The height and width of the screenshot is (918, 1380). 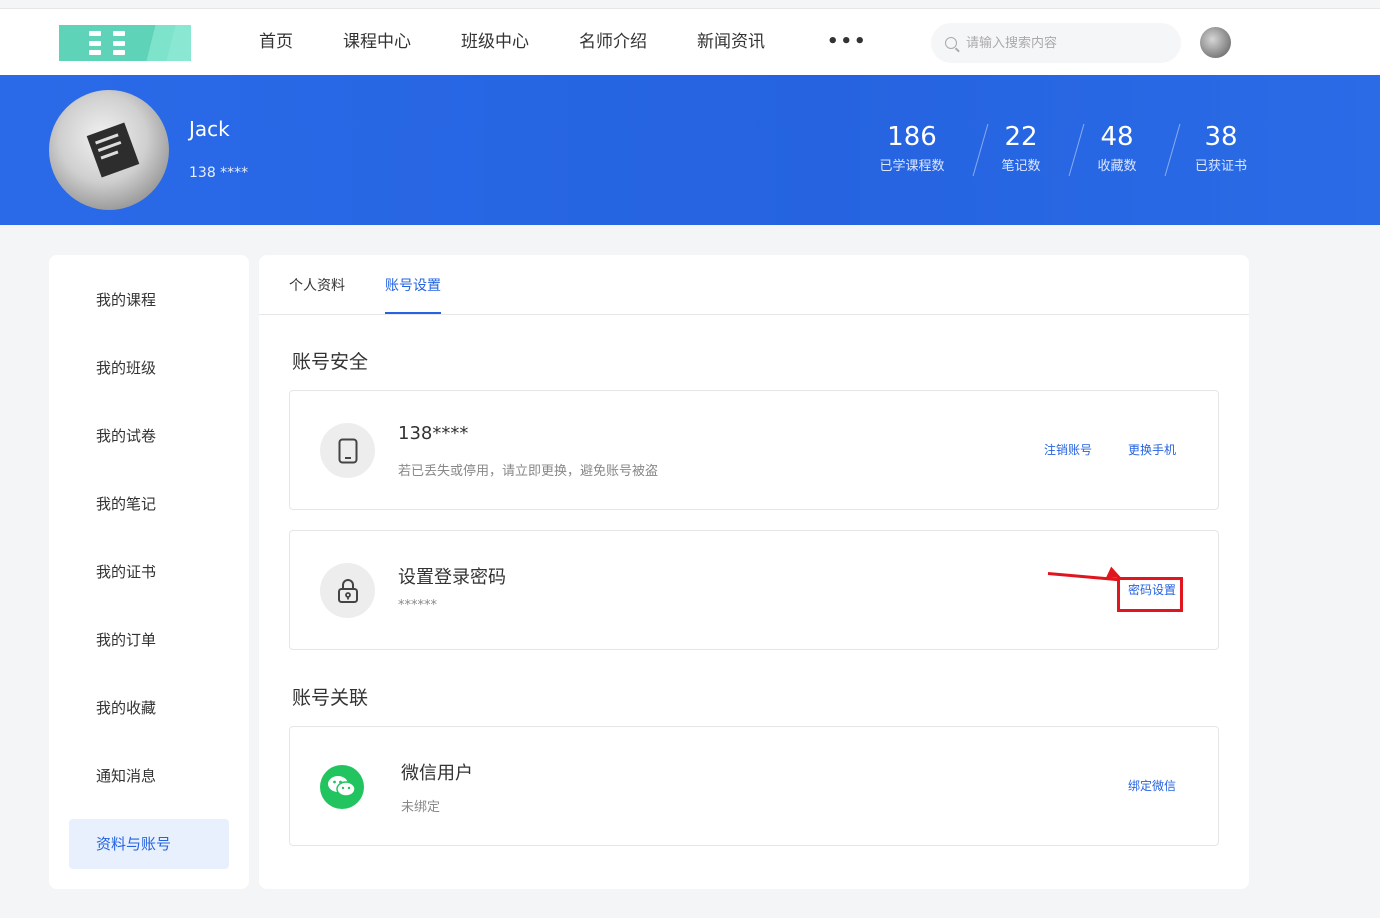 I want to click on tab-bar: 个人资料 账号设置, so click(x=754, y=285).